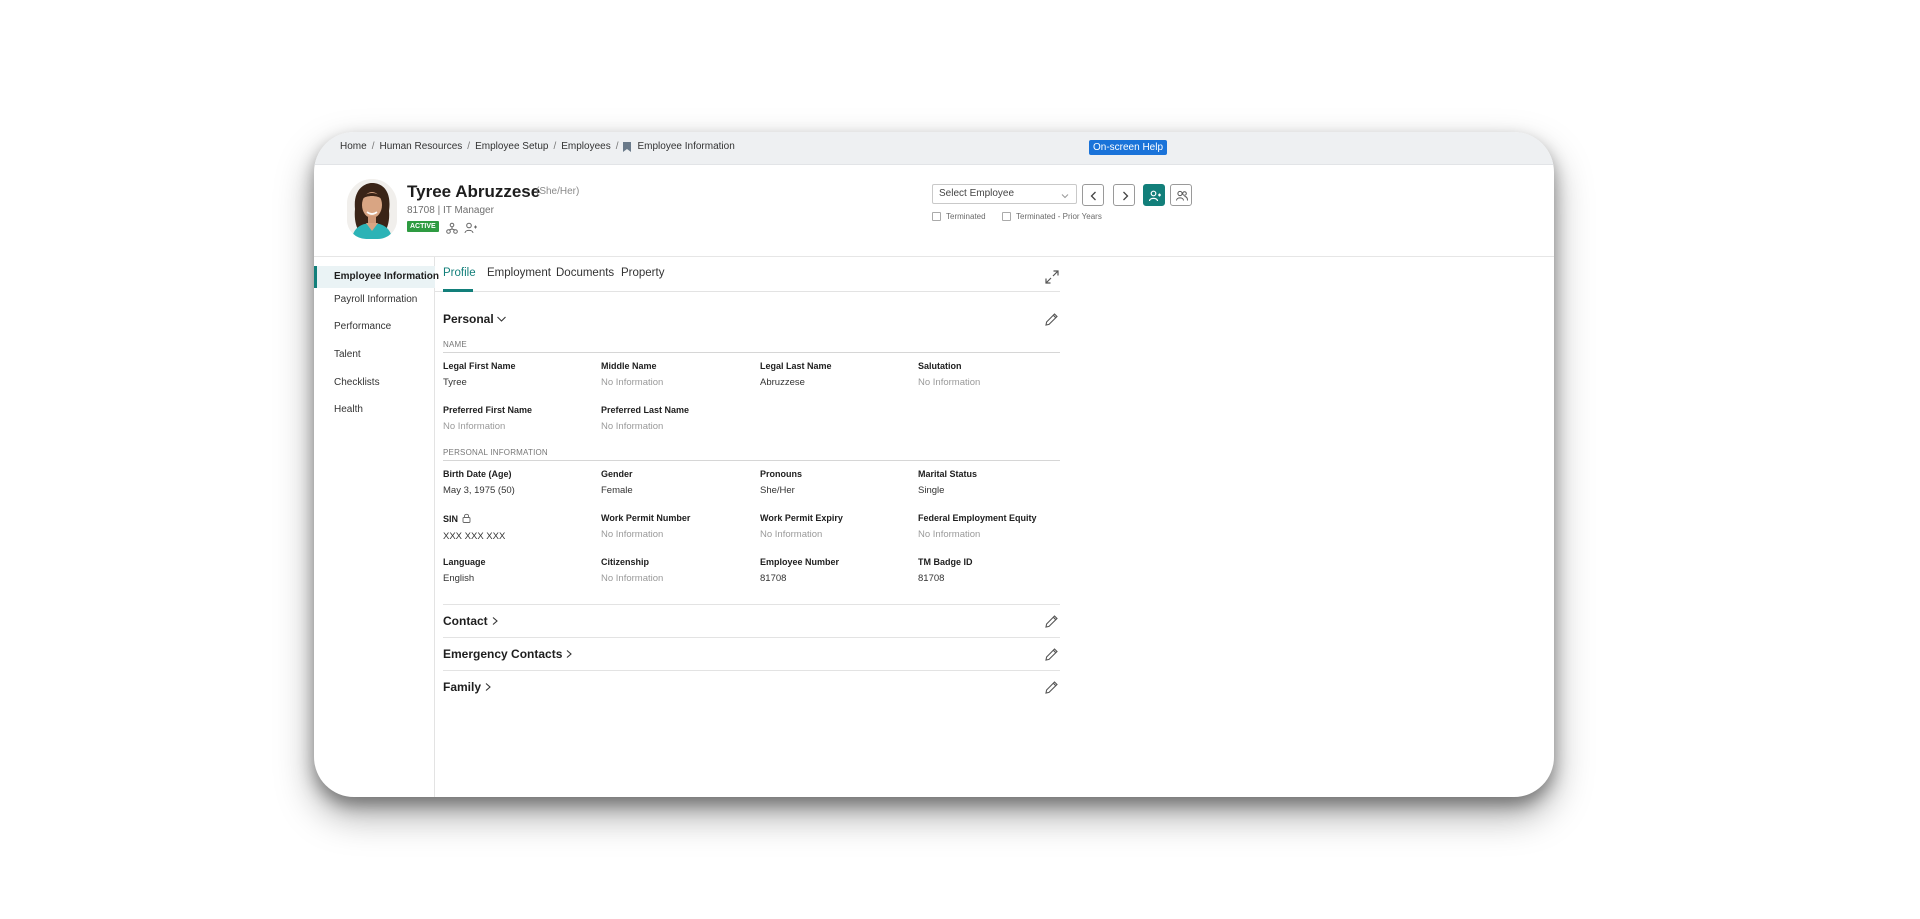 The height and width of the screenshot is (919, 1920). Describe the element at coordinates (503, 654) in the screenshot. I see `emergency-contacts-section-title: Emergency Contacts` at that location.